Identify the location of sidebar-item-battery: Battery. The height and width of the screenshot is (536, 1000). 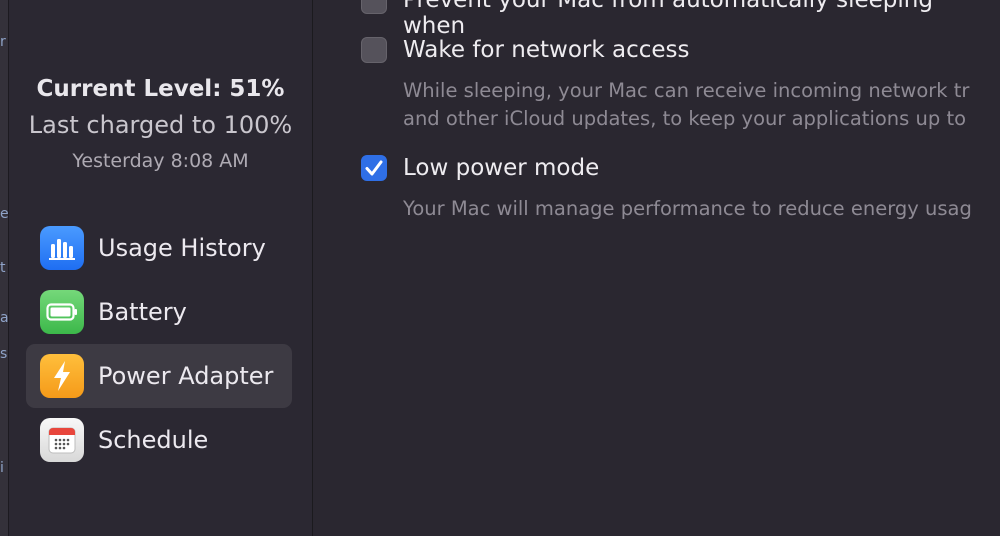
(159, 312).